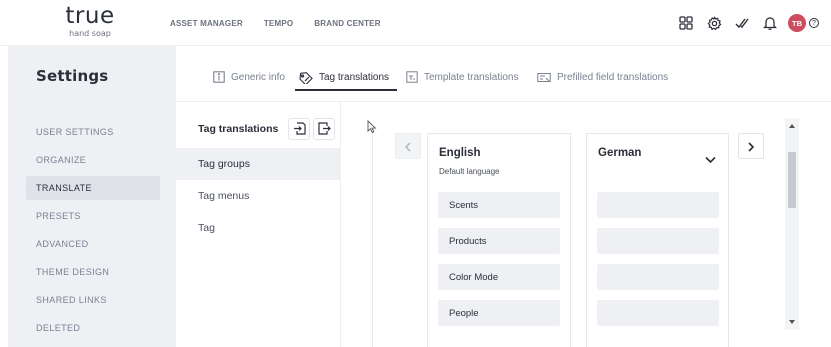 The image size is (831, 347). What do you see at coordinates (544, 77) in the screenshot?
I see `field-icon` at bounding box center [544, 77].